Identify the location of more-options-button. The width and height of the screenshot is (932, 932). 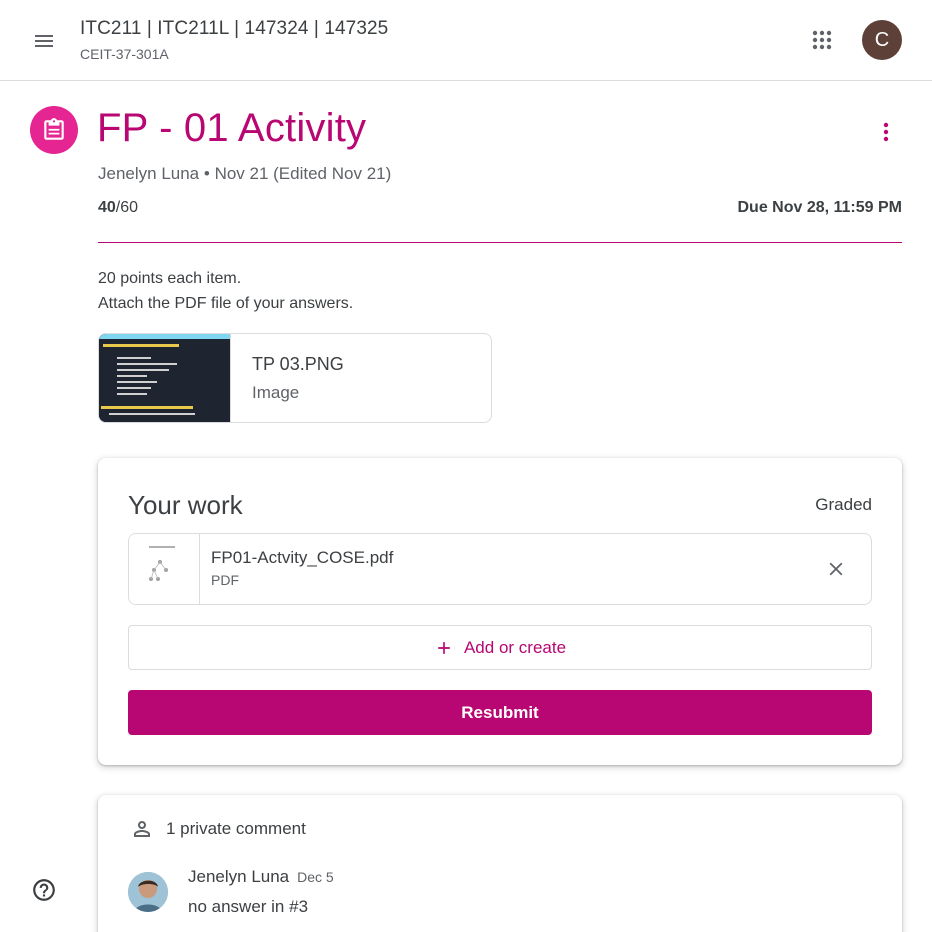
(886, 132).